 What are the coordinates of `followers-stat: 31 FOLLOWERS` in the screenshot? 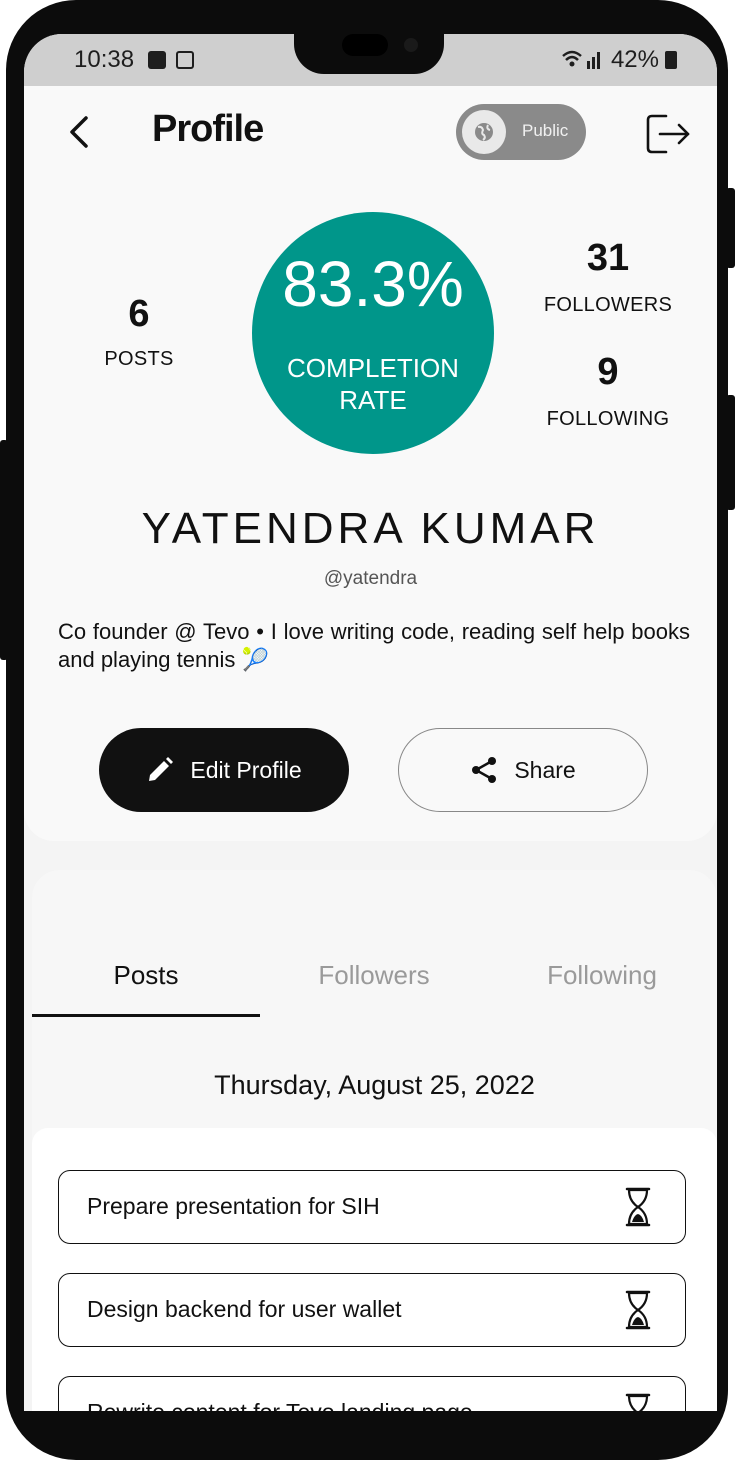 It's located at (608, 277).